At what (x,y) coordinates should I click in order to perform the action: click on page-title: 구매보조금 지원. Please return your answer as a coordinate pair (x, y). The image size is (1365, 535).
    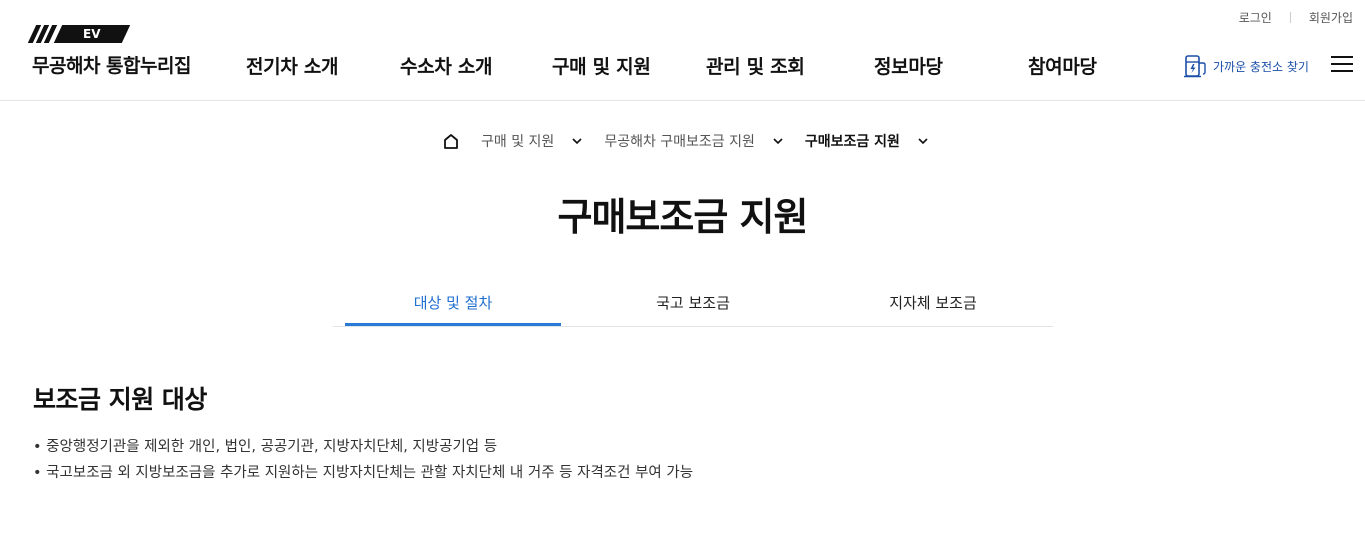
    Looking at the image, I should click on (683, 217).